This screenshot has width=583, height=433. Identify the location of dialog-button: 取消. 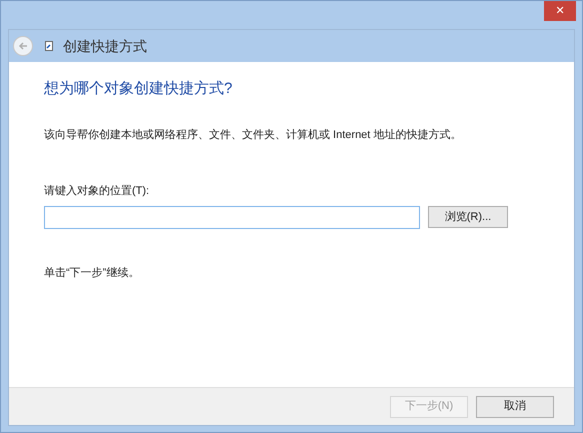
(515, 407).